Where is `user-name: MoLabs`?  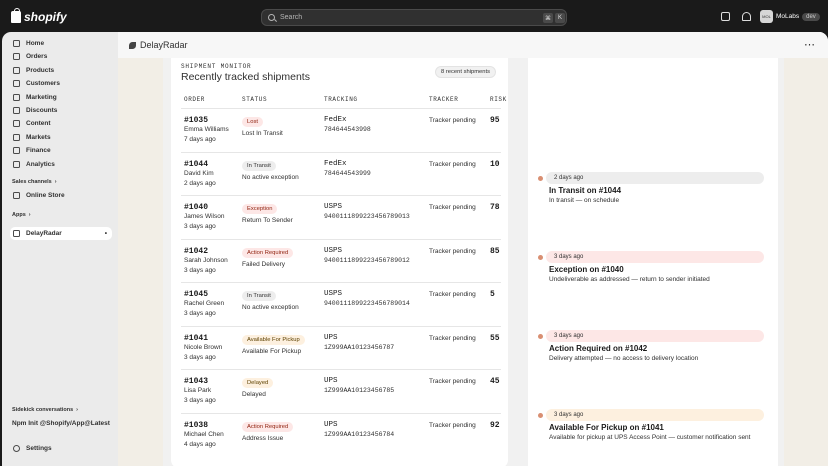
user-name: MoLabs is located at coordinates (788, 16).